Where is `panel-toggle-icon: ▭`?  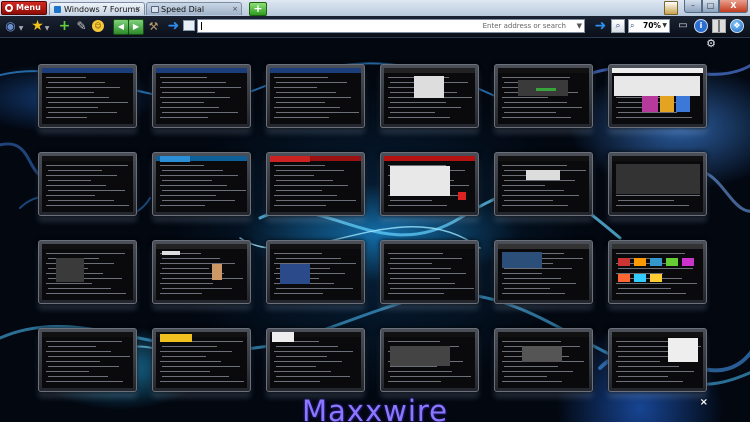
panel-toggle-icon: ▭ is located at coordinates (683, 26).